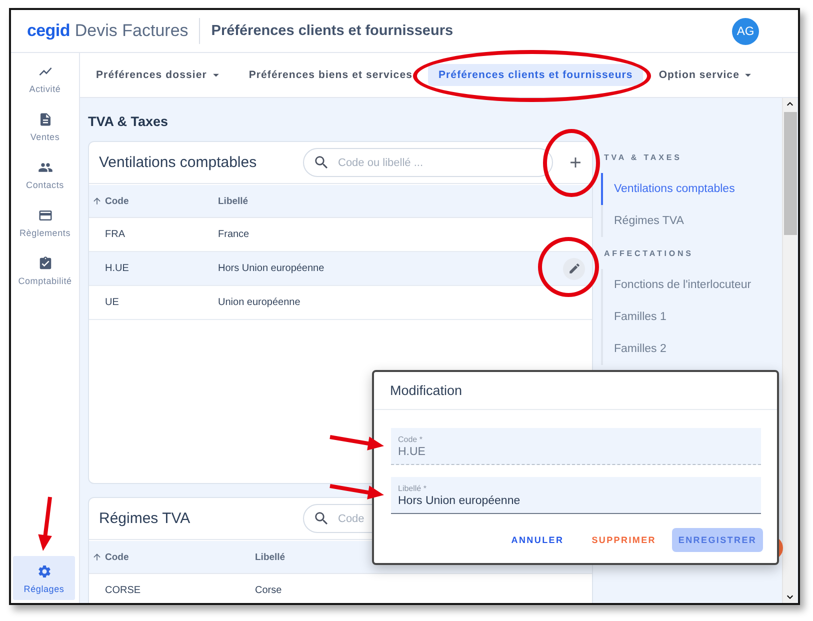 This screenshot has width=813, height=621. Describe the element at coordinates (535, 75) in the screenshot. I see `tab: Préférences clients et fournisseurs` at that location.